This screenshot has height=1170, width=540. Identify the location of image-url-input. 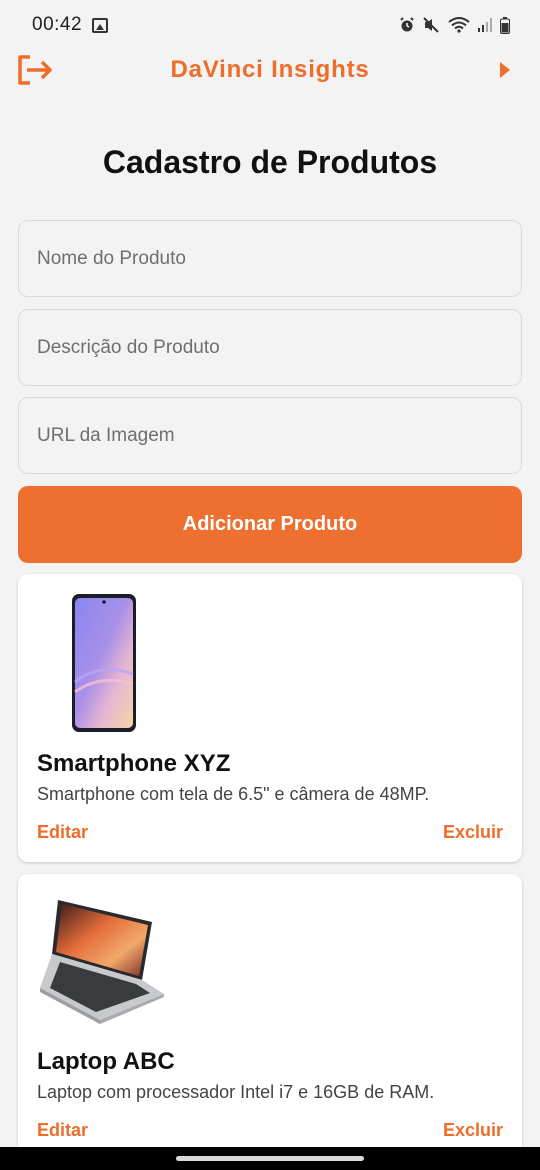
(279, 435).